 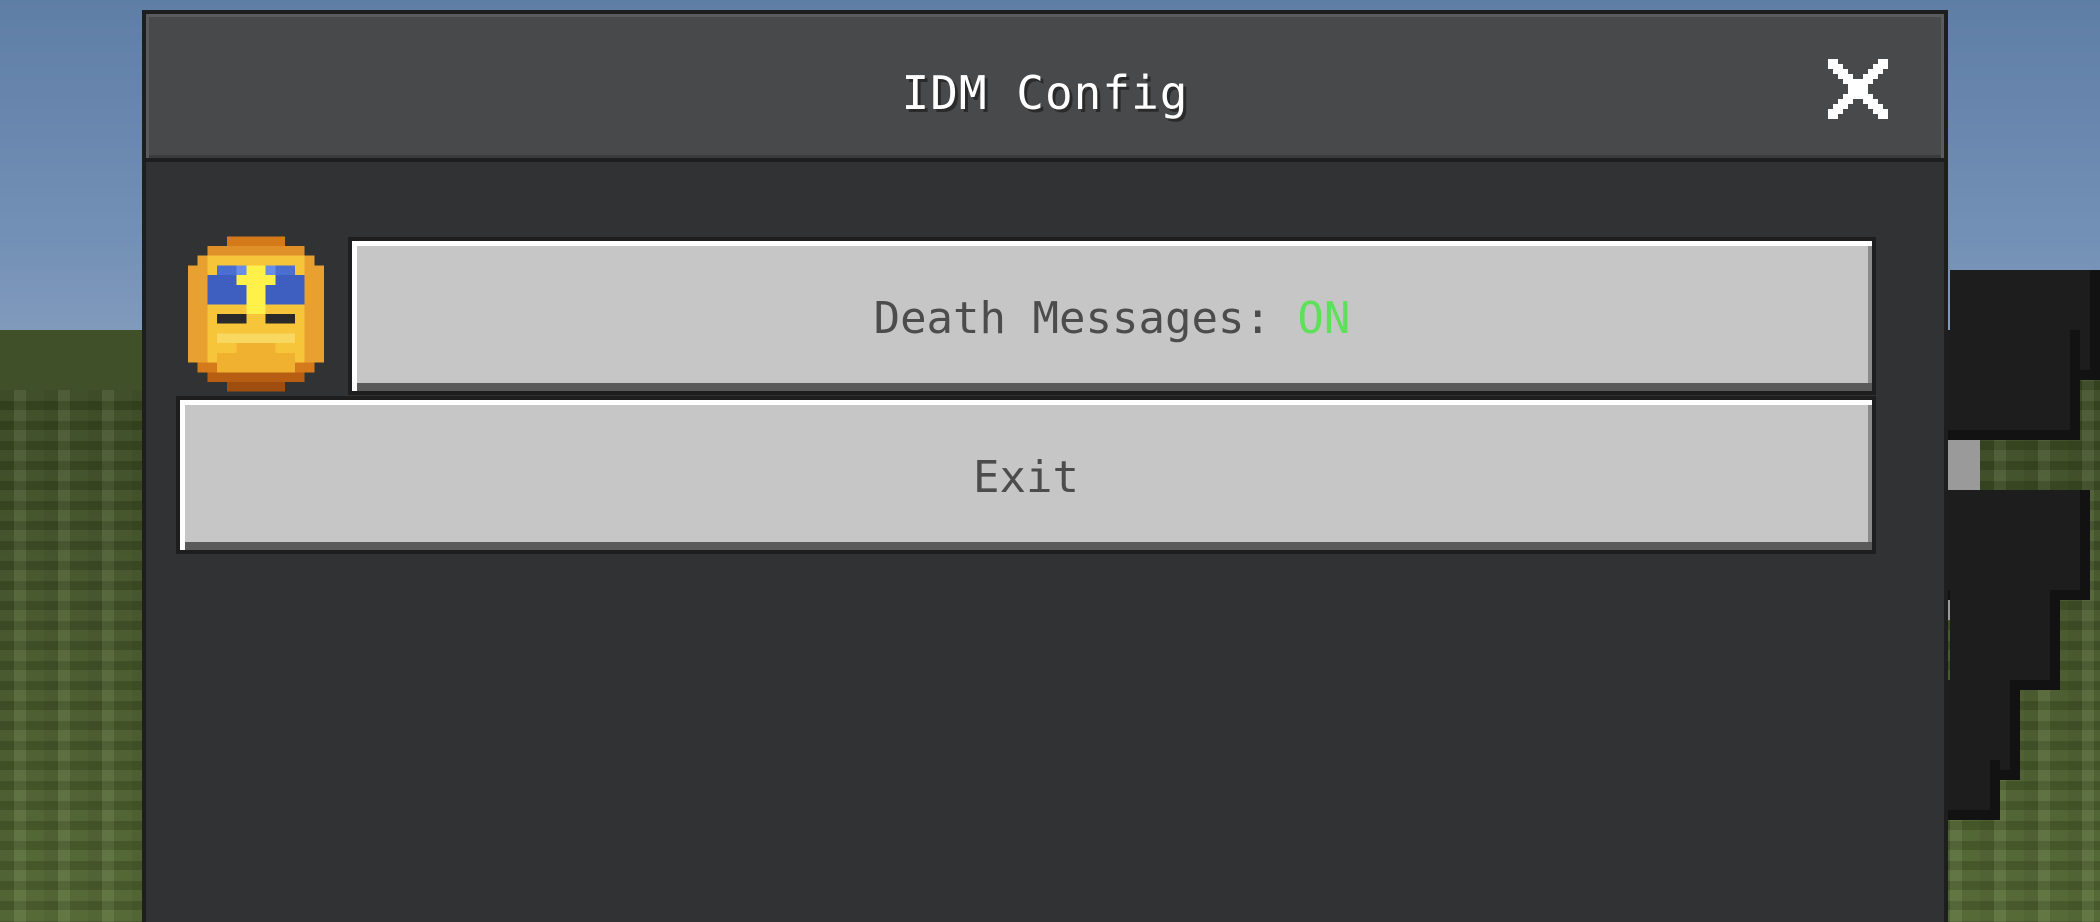 I want to click on mob-figure, so click(x=2020, y=550).